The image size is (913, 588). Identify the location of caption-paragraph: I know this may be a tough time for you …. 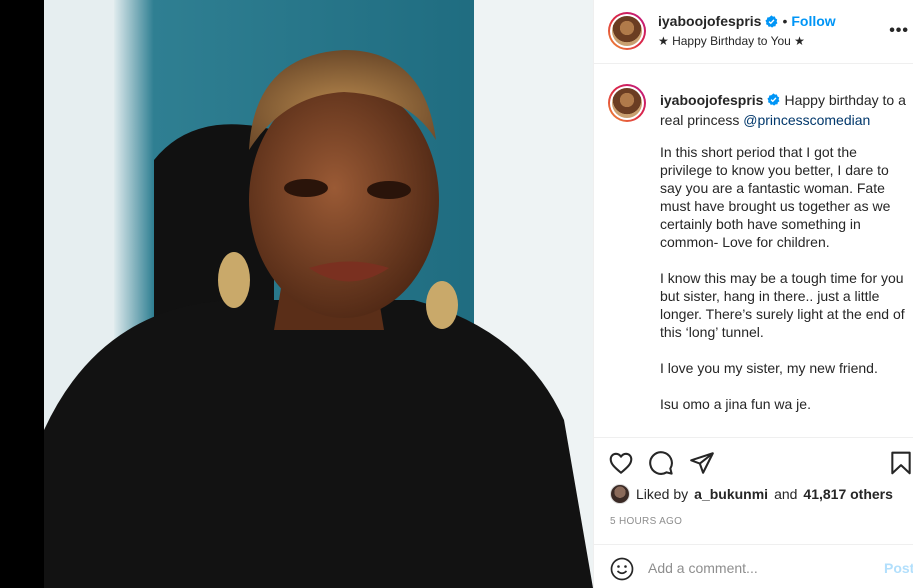
(782, 305).